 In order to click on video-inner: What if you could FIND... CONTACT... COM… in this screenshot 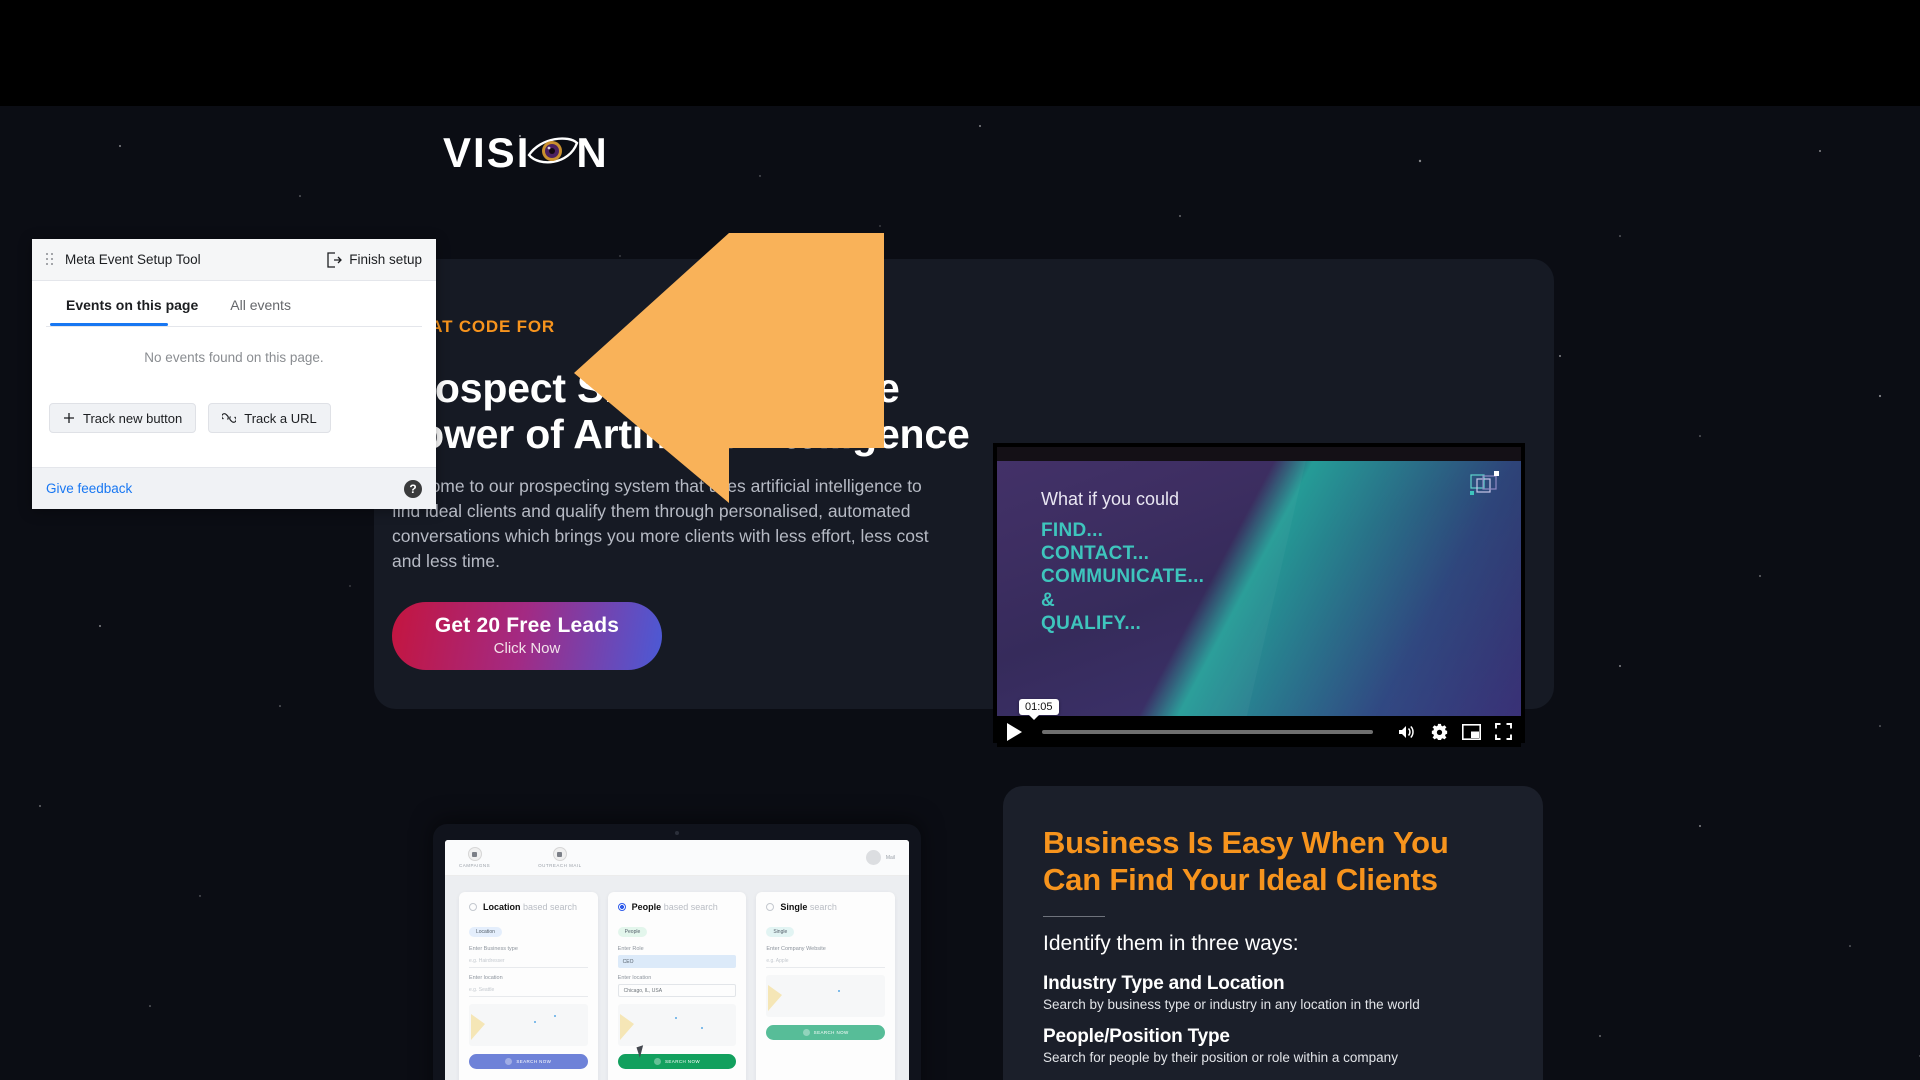, I will do `click(1259, 597)`.